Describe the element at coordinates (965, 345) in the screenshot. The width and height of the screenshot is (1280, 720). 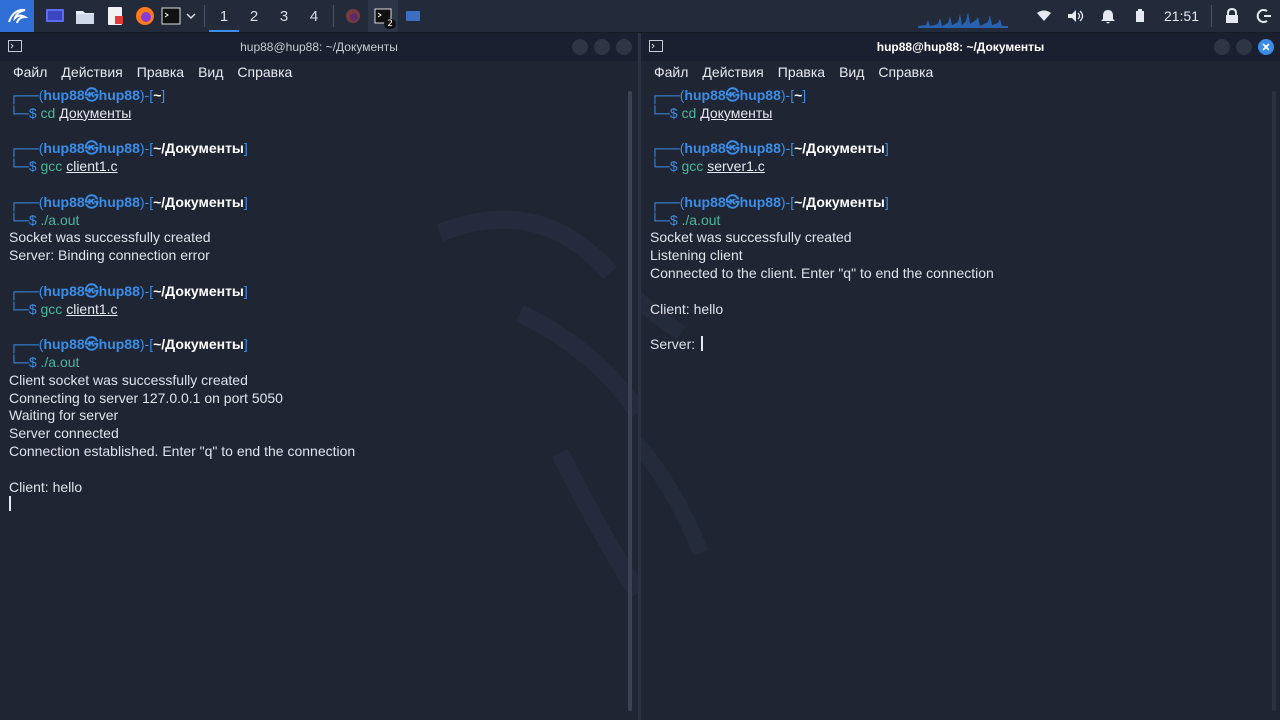
I see `input-line: Server:` at that location.